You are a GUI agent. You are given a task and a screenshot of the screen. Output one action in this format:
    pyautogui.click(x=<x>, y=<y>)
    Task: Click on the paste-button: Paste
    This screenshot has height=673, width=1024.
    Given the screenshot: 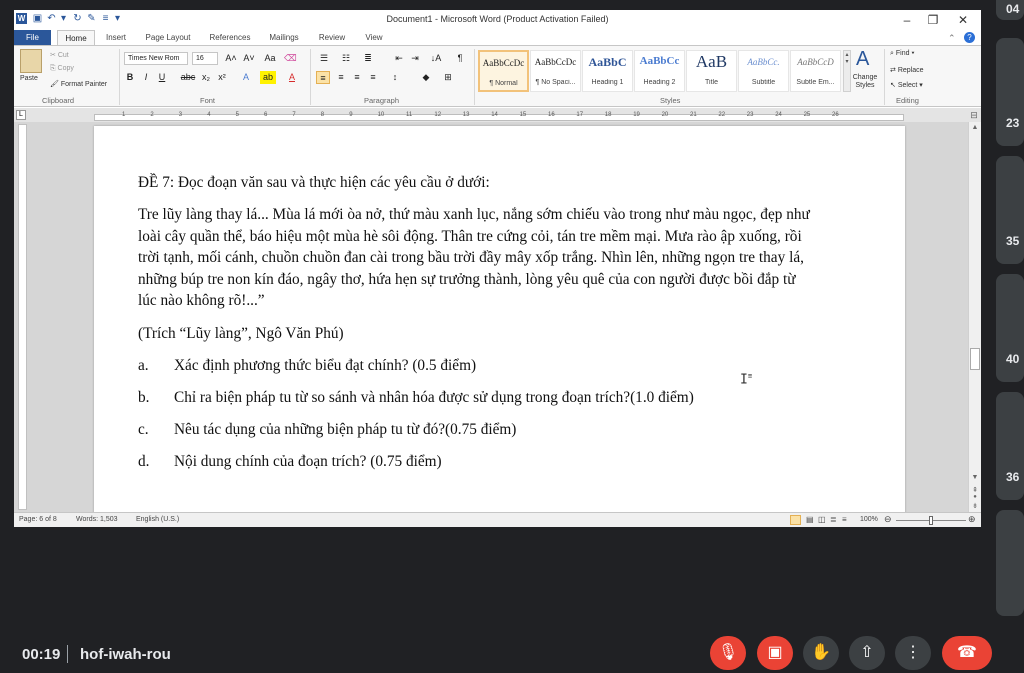 What is the action you would take?
    pyautogui.click(x=29, y=78)
    